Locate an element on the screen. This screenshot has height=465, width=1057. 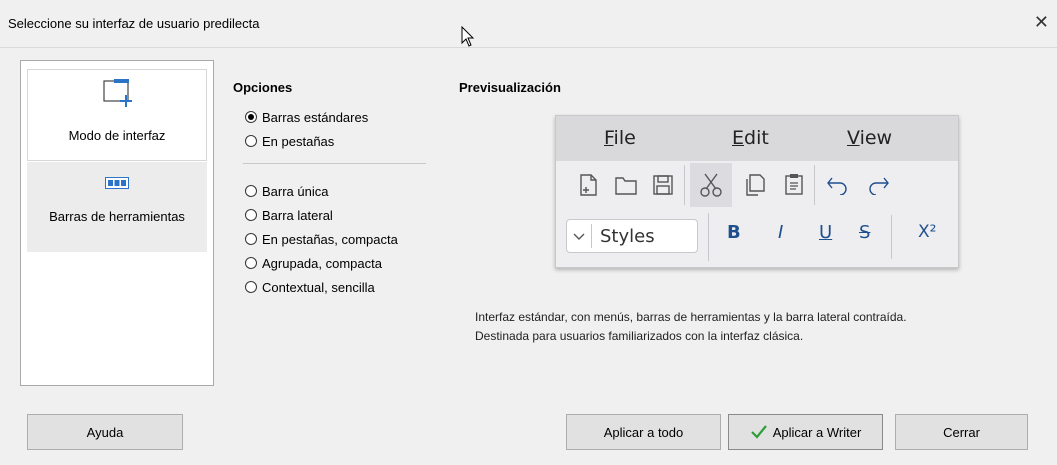
radio-label: Barra única is located at coordinates (295, 191).